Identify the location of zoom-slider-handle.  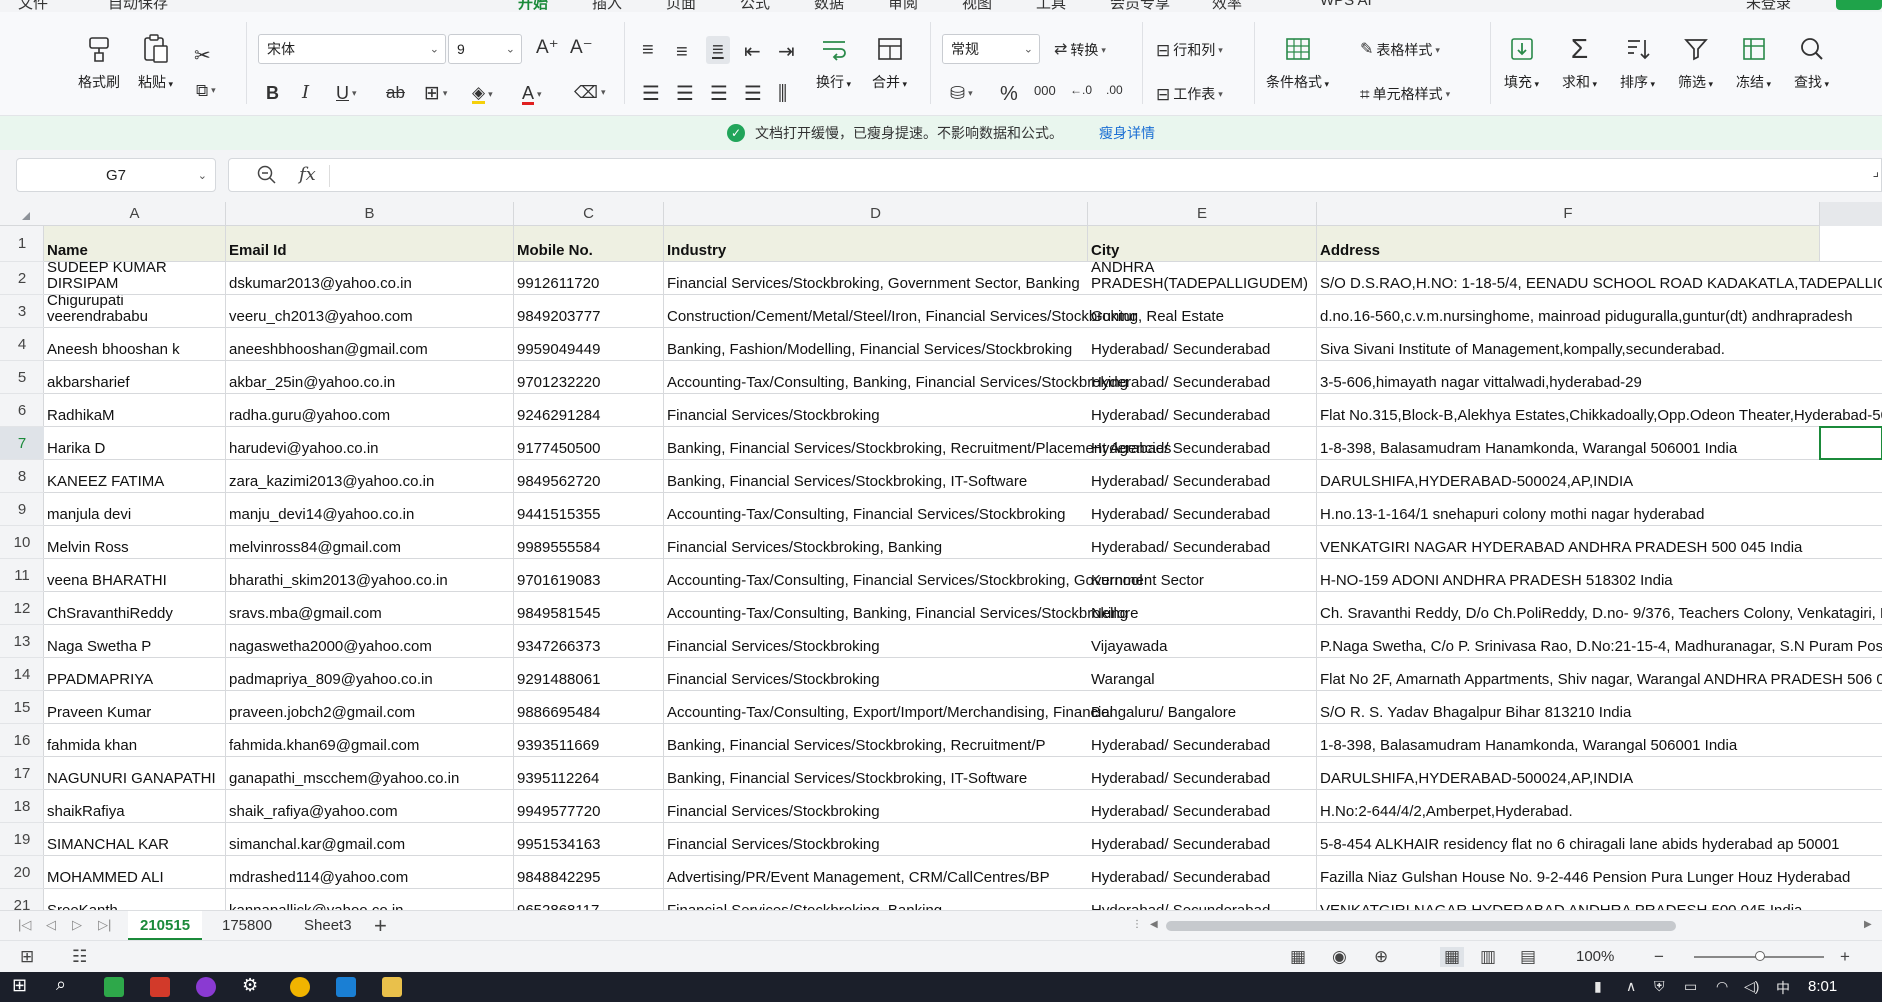
(1760, 956).